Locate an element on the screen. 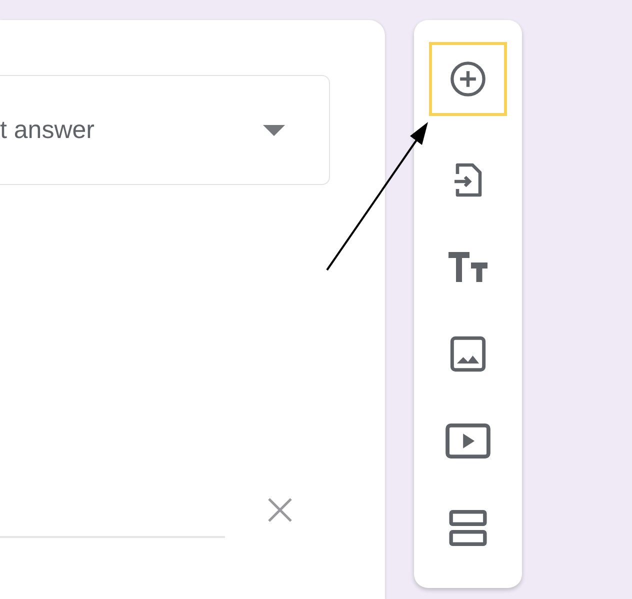  section-icon is located at coordinates (468, 527).